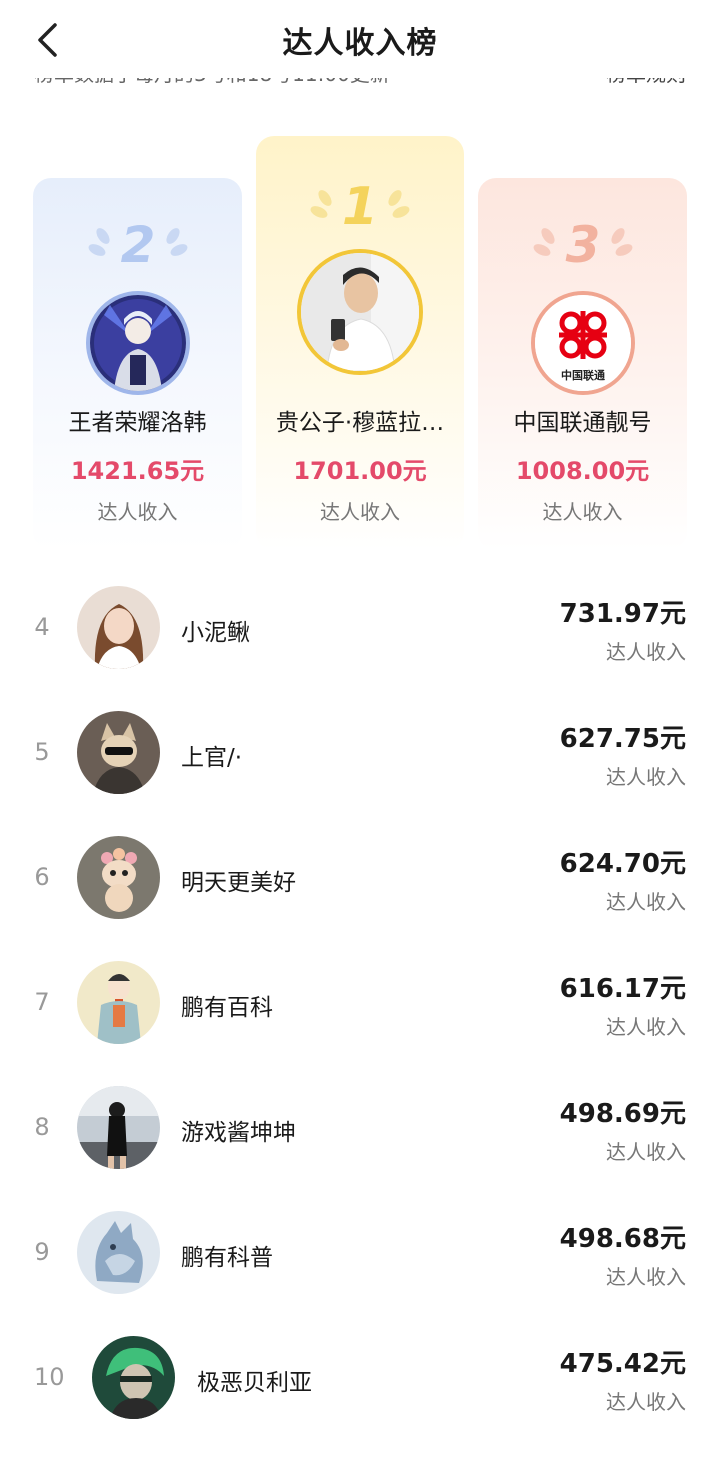  What do you see at coordinates (622, 1364) in the screenshot?
I see `income-amount: 475.42元` at bounding box center [622, 1364].